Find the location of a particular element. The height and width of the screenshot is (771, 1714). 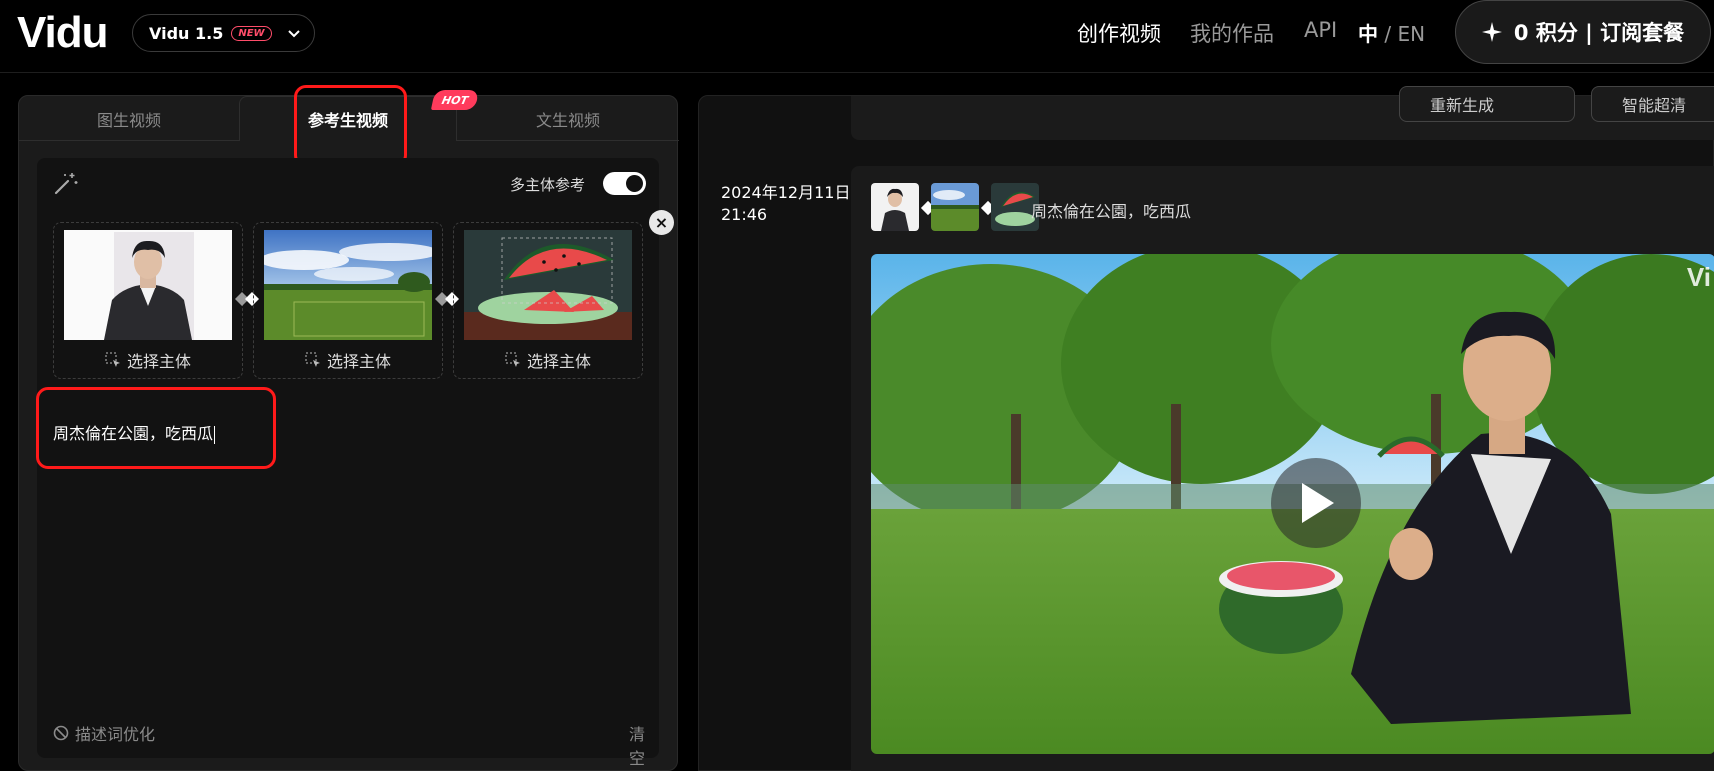

optimize-label: 描述词优化 is located at coordinates (115, 734).